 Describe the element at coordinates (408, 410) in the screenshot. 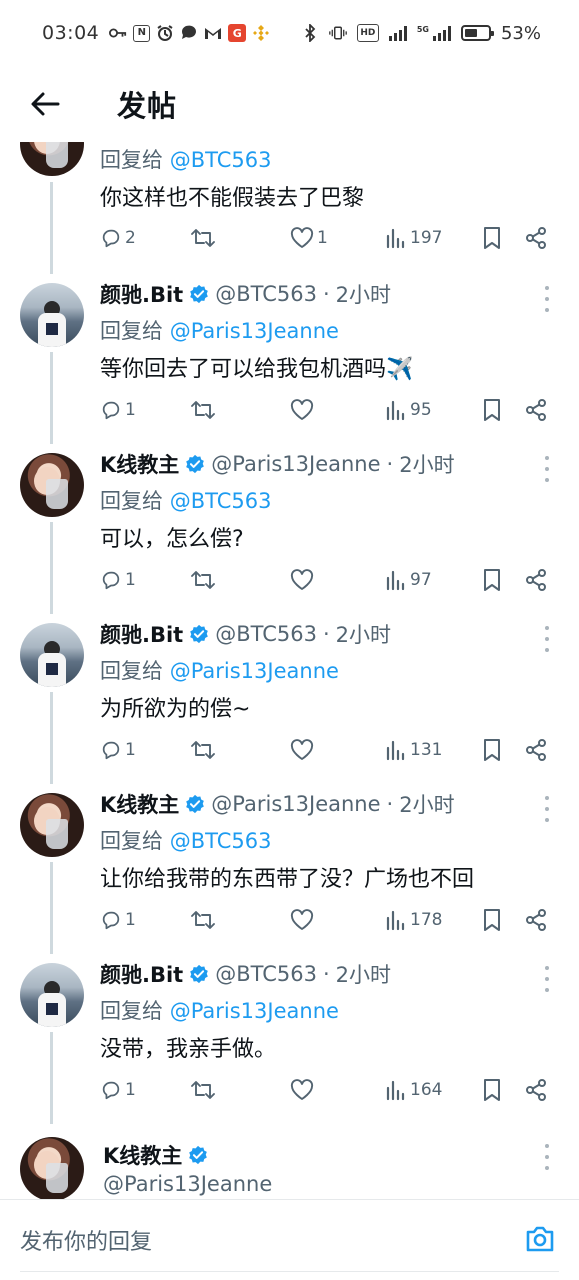

I see `views-button: 95` at that location.